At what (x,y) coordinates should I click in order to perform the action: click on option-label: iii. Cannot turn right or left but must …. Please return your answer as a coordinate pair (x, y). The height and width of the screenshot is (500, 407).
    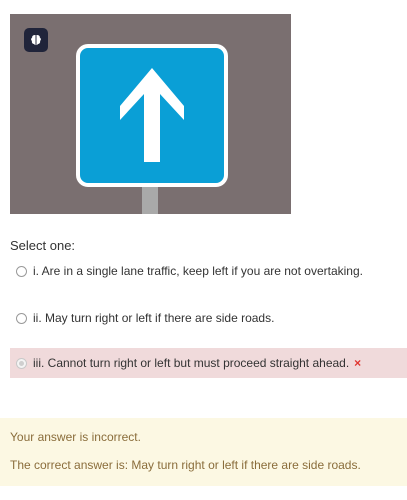
    Looking at the image, I should click on (191, 363).